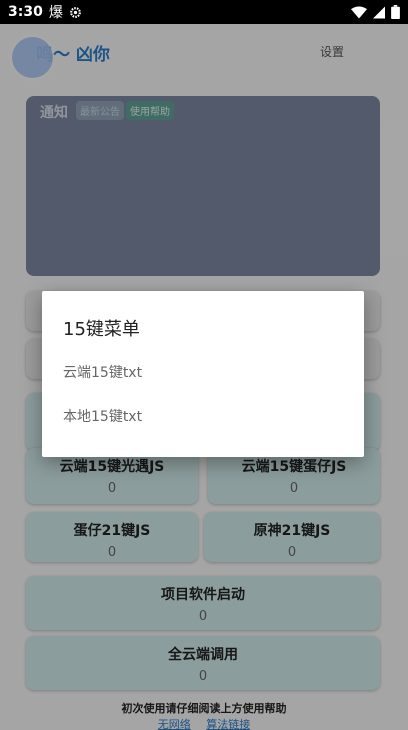  Describe the element at coordinates (204, 12) in the screenshot. I see `status-bar: 3:30 爆` at that location.